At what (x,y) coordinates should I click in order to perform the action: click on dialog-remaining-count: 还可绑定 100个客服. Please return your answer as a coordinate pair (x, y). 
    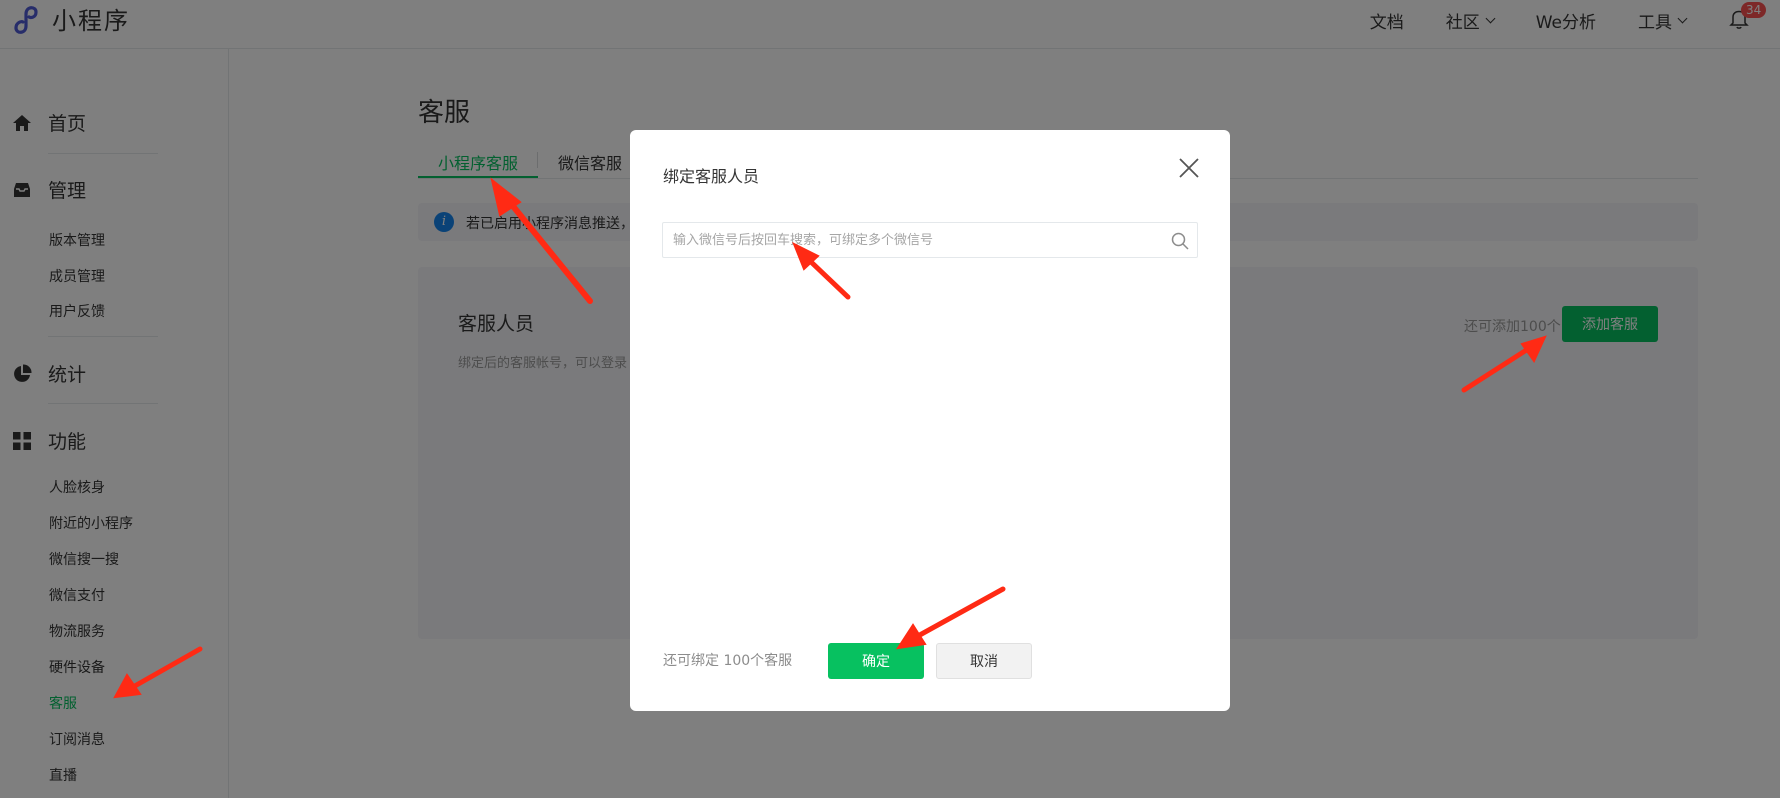
    Looking at the image, I should click on (728, 661).